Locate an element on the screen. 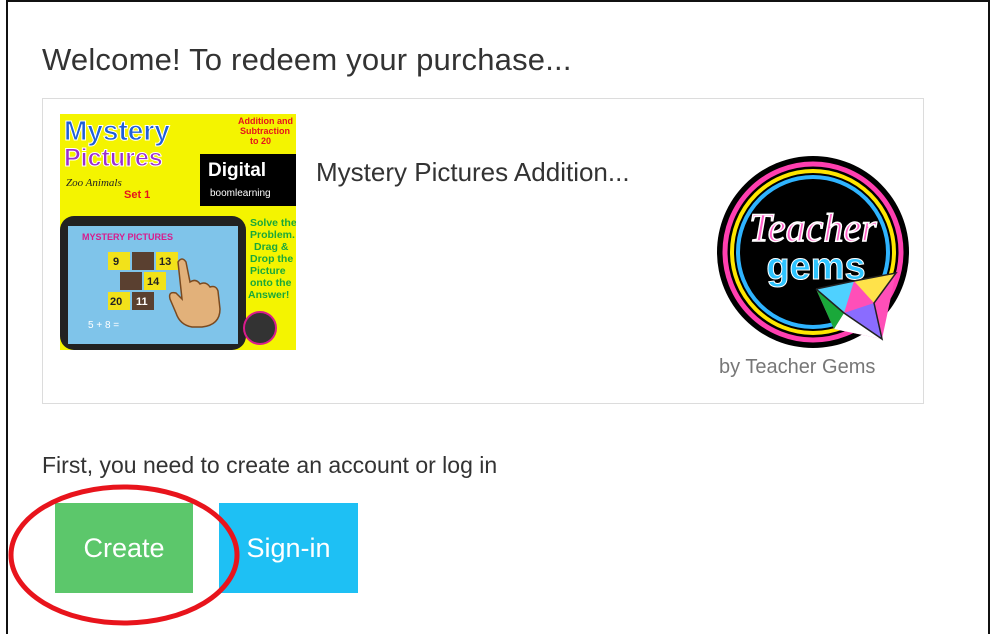 This screenshot has height=634, width=999. thumb-subtitle-line2: Set 1 is located at coordinates (137, 195).